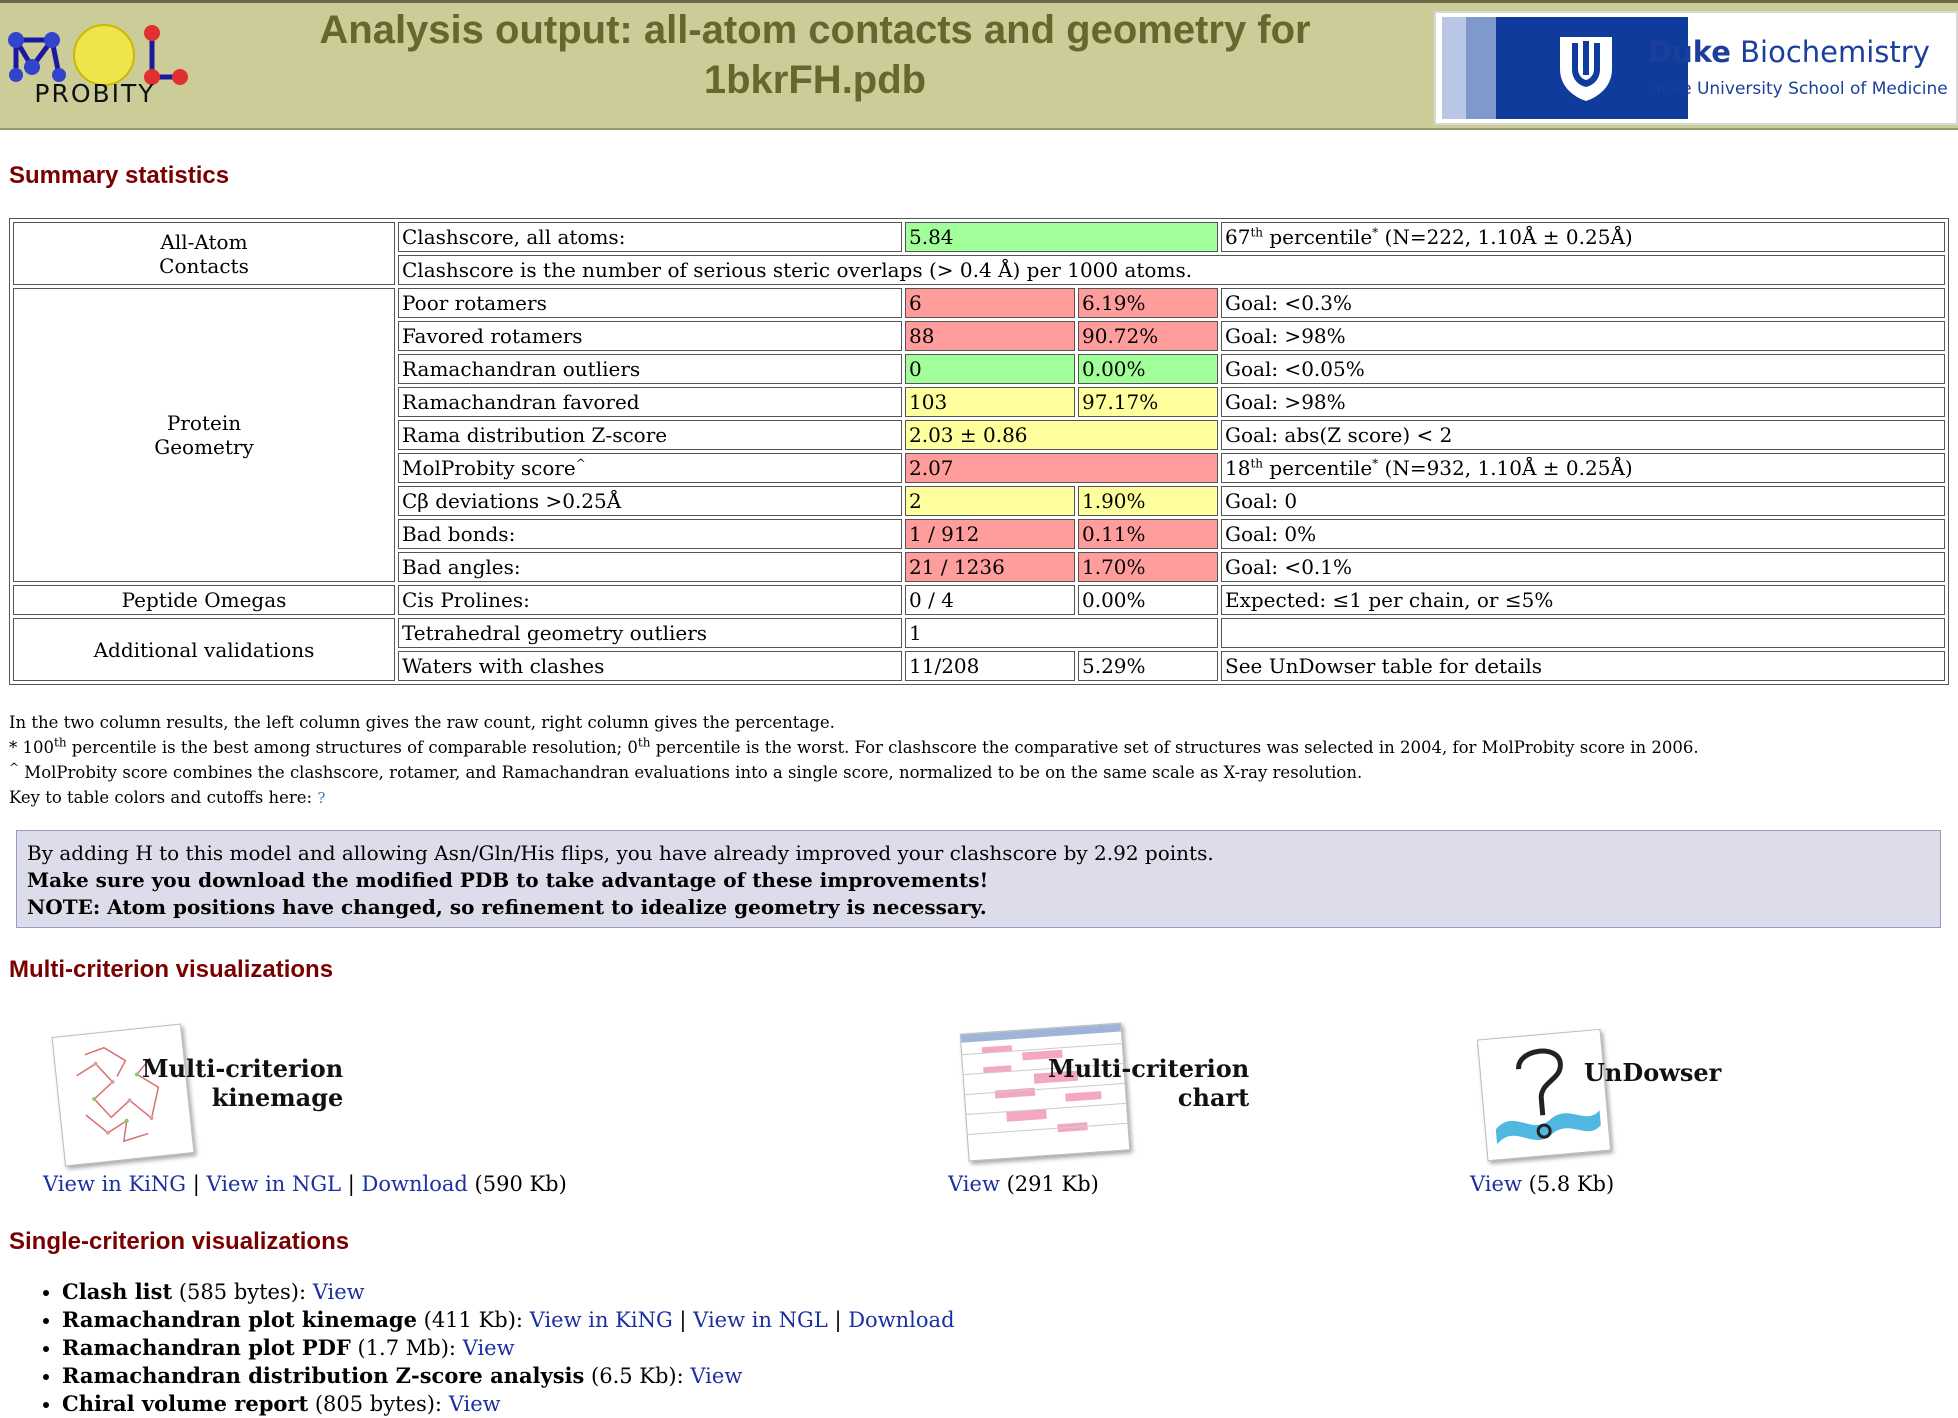 The width and height of the screenshot is (1958, 1418). What do you see at coordinates (95, 93) in the screenshot?
I see `molprobity-logo-text: PROBITY` at bounding box center [95, 93].